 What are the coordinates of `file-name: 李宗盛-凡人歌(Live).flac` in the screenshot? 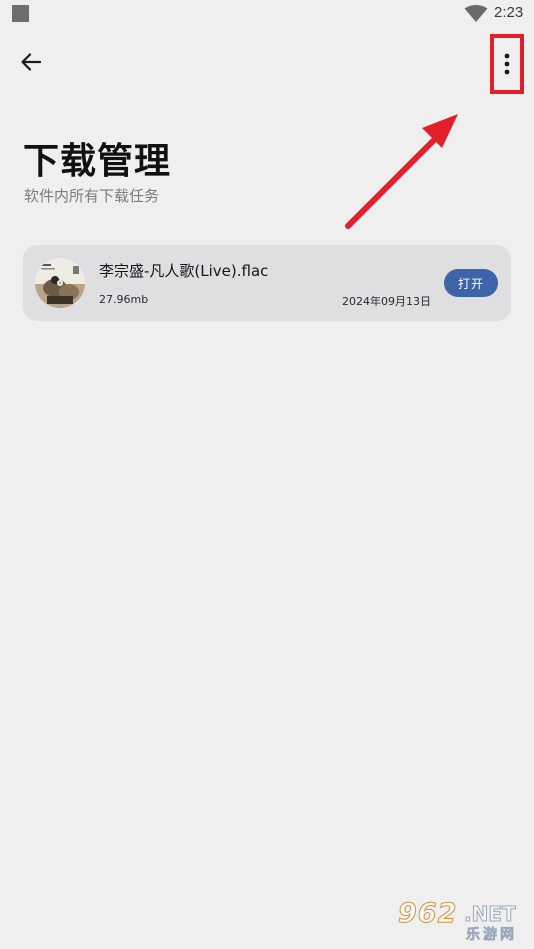 It's located at (184, 271).